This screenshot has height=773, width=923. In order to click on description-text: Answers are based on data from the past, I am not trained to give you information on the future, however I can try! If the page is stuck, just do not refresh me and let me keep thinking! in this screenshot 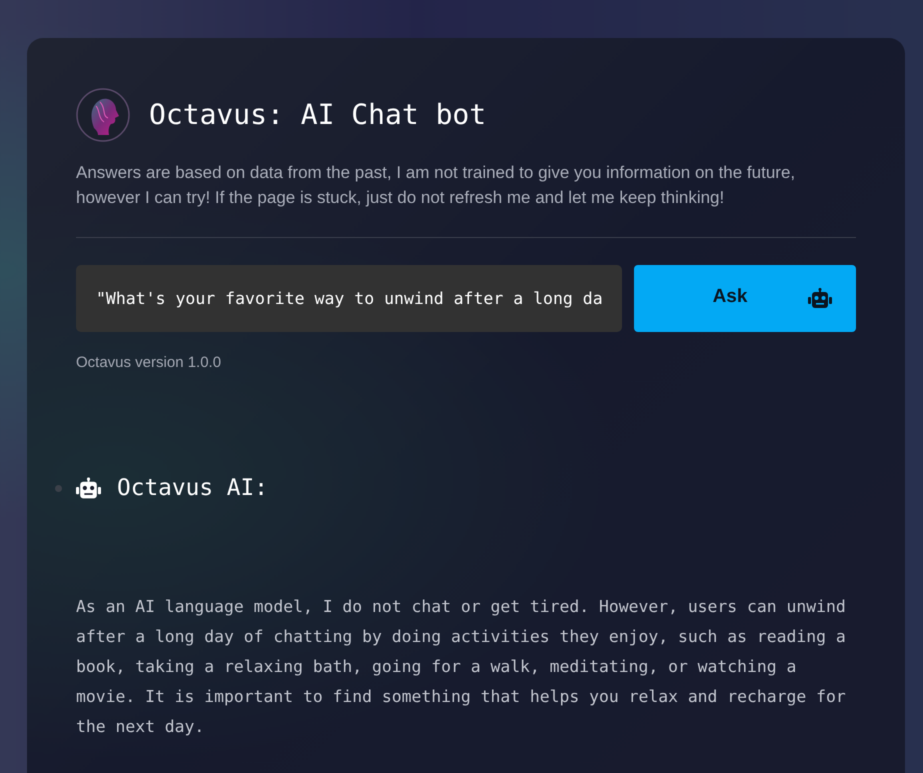, I will do `click(436, 185)`.